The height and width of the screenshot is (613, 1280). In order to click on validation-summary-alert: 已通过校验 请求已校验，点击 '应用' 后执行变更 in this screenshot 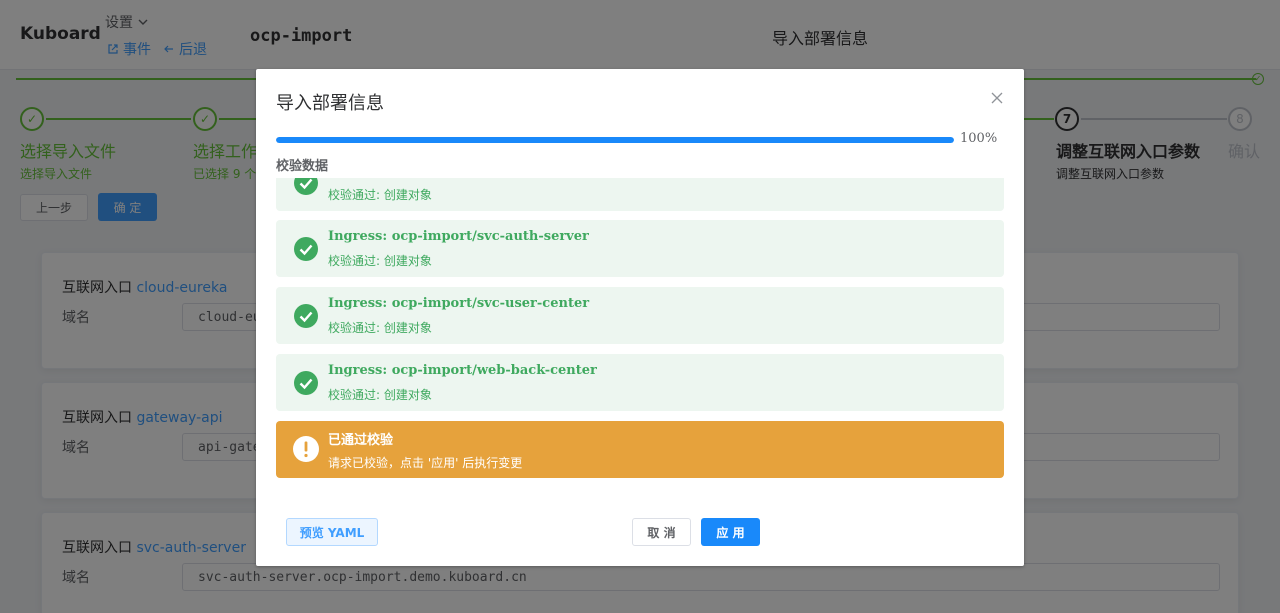, I will do `click(640, 449)`.